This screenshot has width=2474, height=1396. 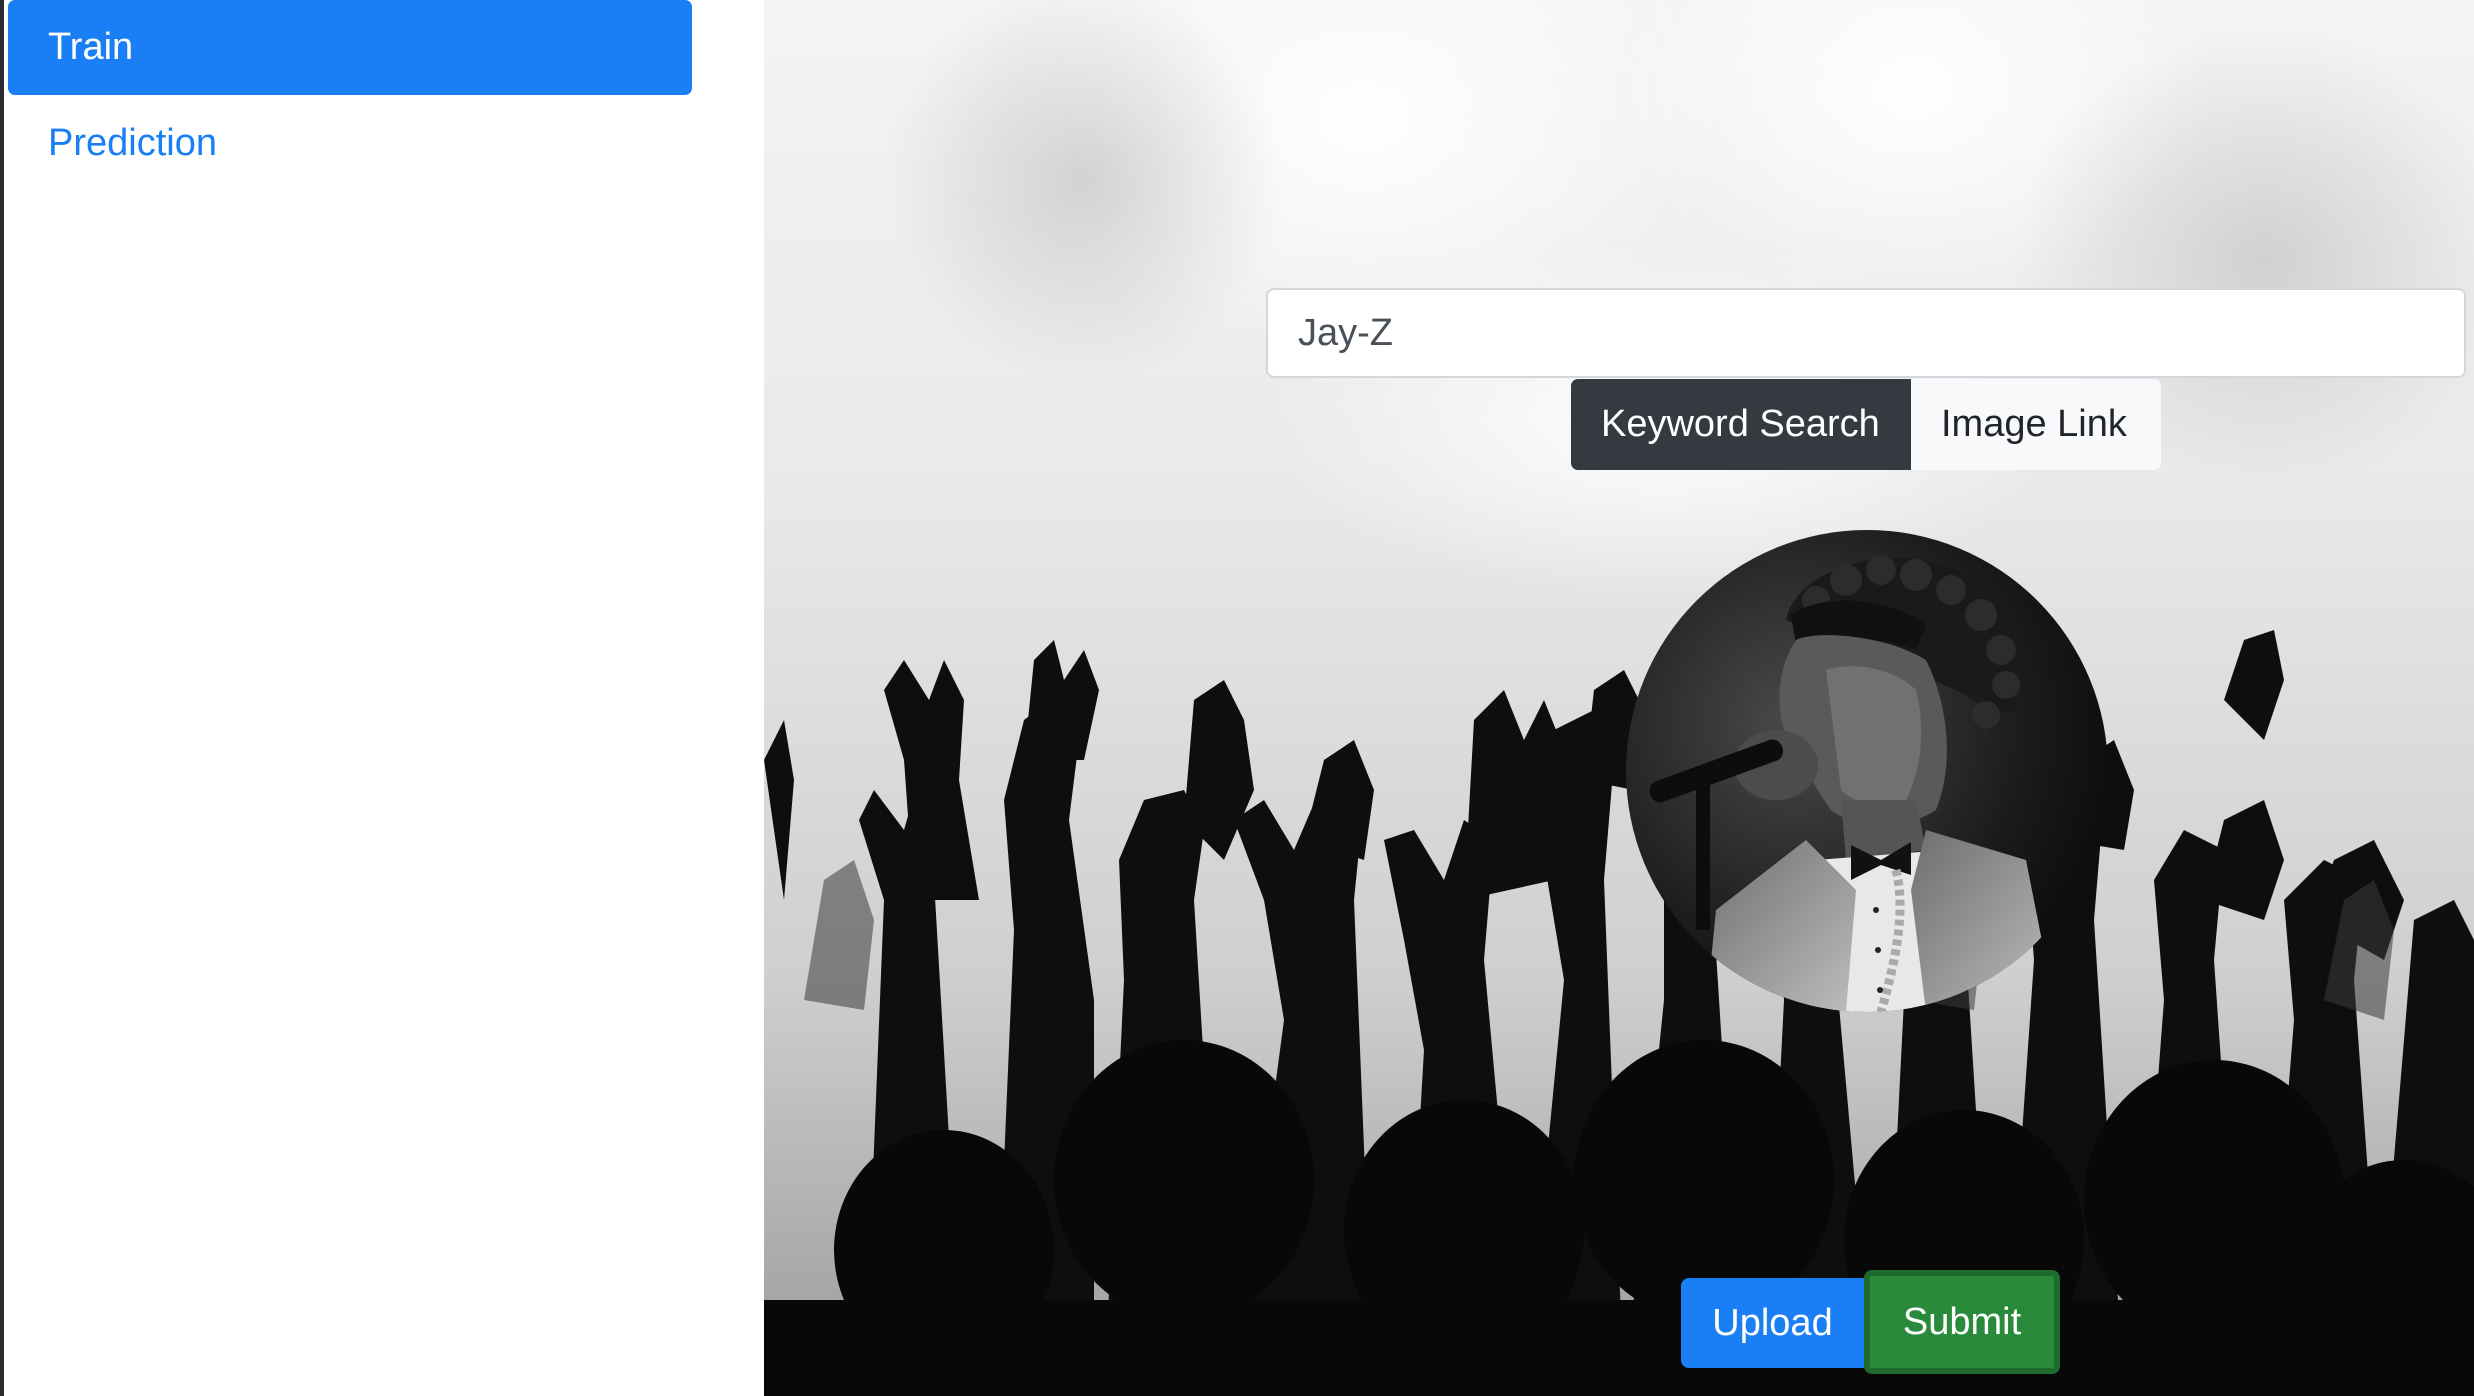 I want to click on upload-button: Upload, so click(x=1772, y=1323).